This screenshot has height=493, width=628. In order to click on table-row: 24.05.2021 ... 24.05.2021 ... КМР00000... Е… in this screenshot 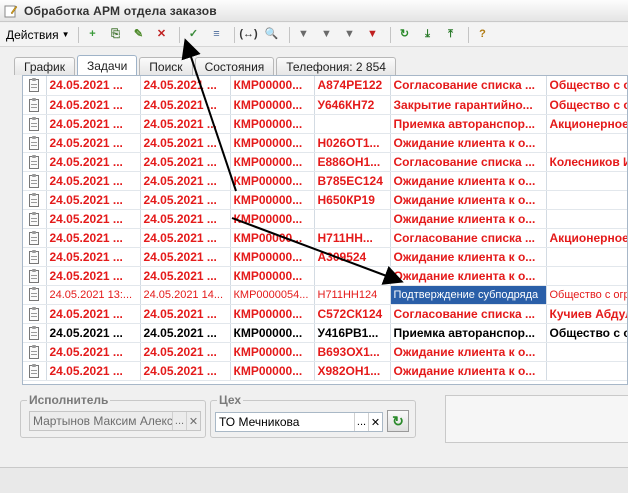, I will do `click(325, 162)`.